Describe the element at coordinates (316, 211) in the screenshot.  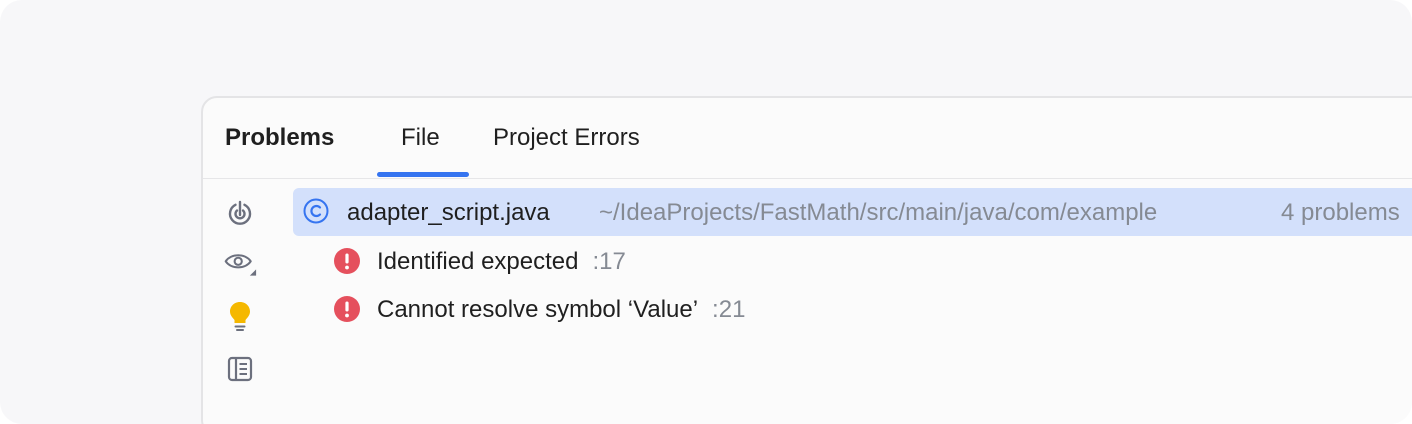
I see `class-icon` at that location.